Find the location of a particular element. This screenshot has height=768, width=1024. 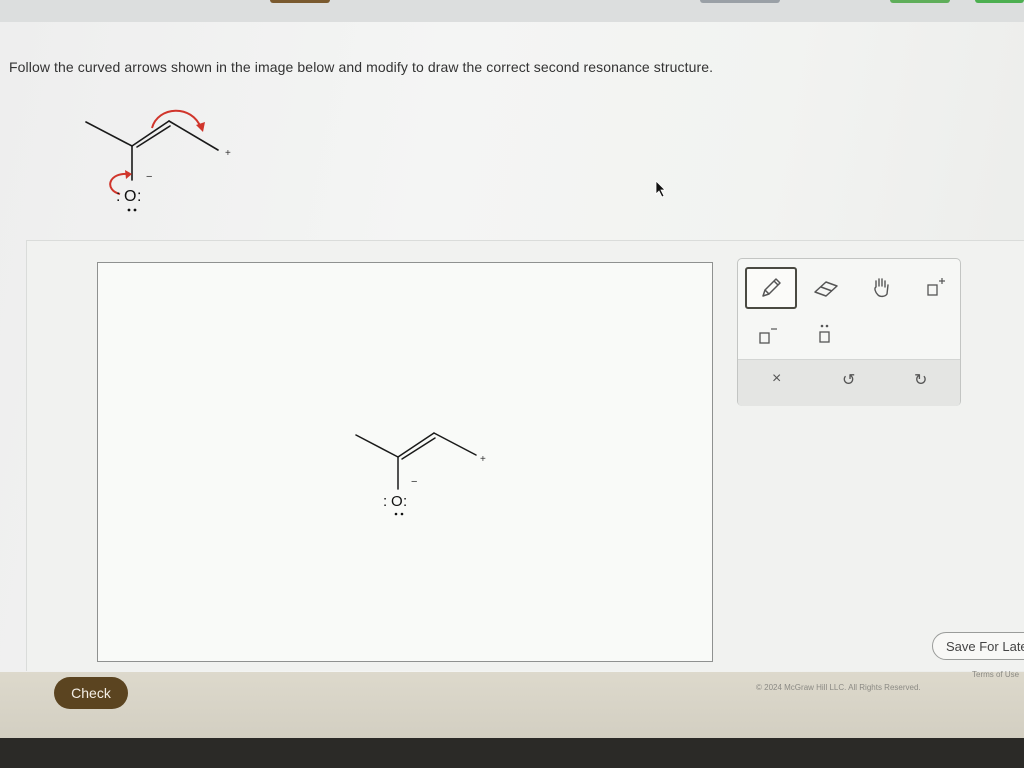

positive-charge-icon is located at coordinates (936, 287).